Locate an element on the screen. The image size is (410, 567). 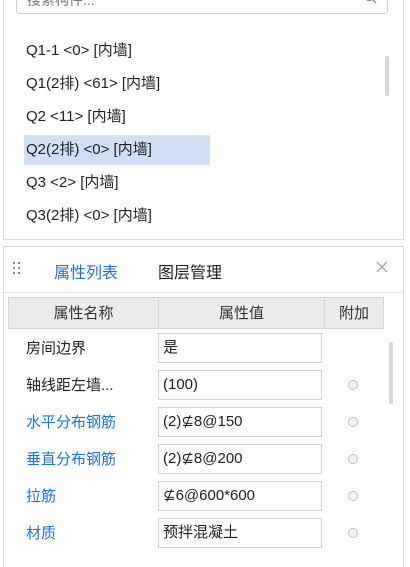
tab-bar: 属性列表 图层管理 is located at coordinates (203, 270).